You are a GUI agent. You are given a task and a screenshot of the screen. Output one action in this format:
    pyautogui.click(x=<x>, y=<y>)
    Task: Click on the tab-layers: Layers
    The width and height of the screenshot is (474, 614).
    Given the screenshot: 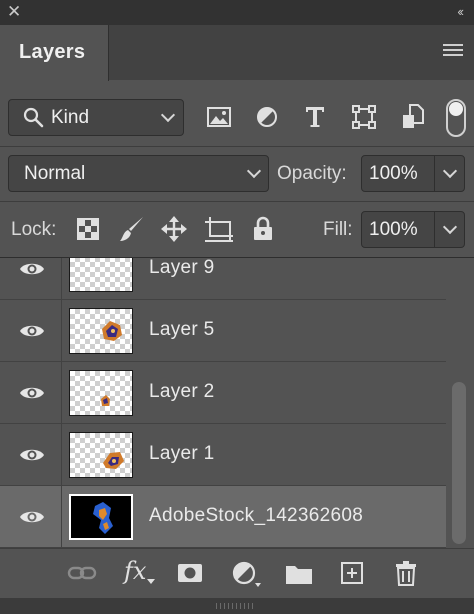 What is the action you would take?
    pyautogui.click(x=54, y=53)
    